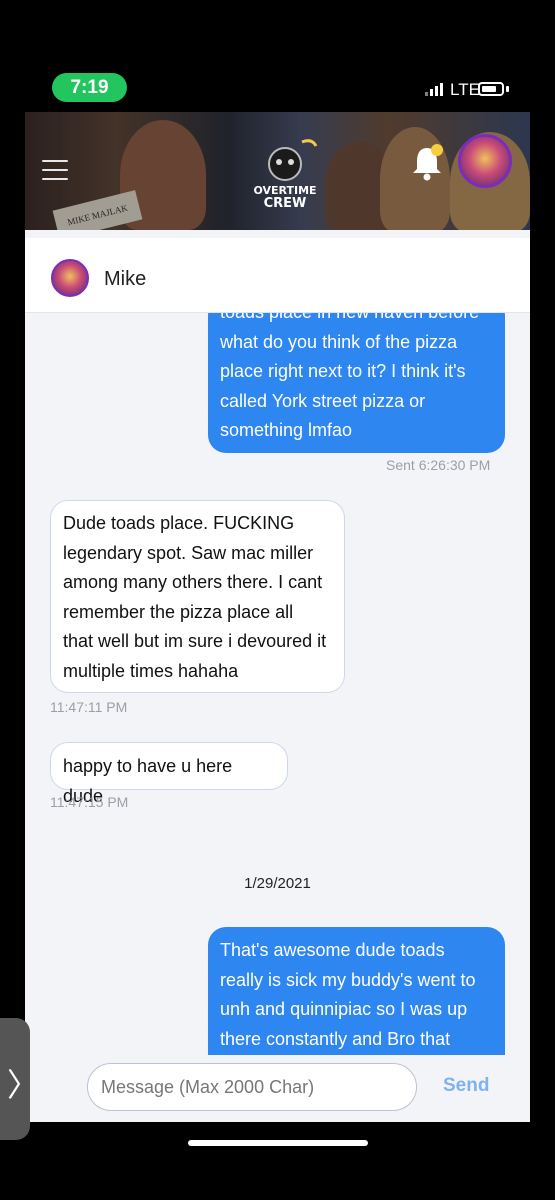  I want to click on message-line: That's awesome dude toads, so click(332, 950).